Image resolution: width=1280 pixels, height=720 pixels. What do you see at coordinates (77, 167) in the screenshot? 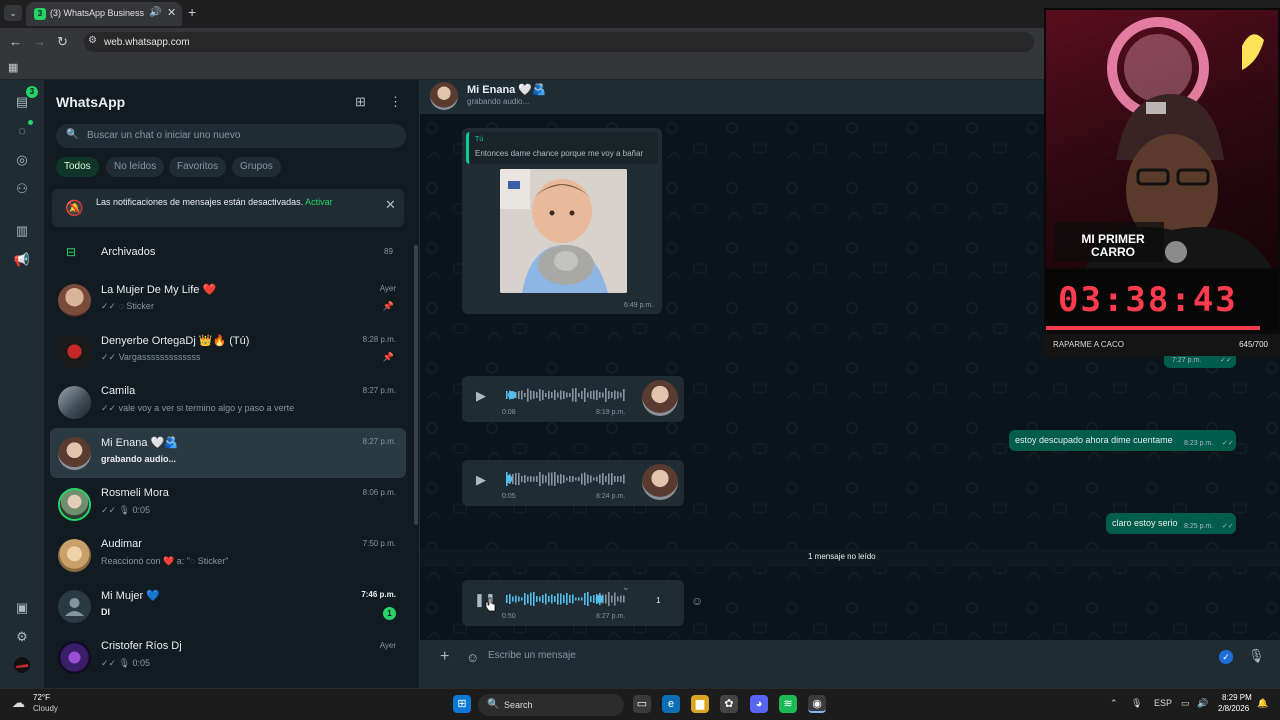
I see `filter-all: Todos` at bounding box center [77, 167].